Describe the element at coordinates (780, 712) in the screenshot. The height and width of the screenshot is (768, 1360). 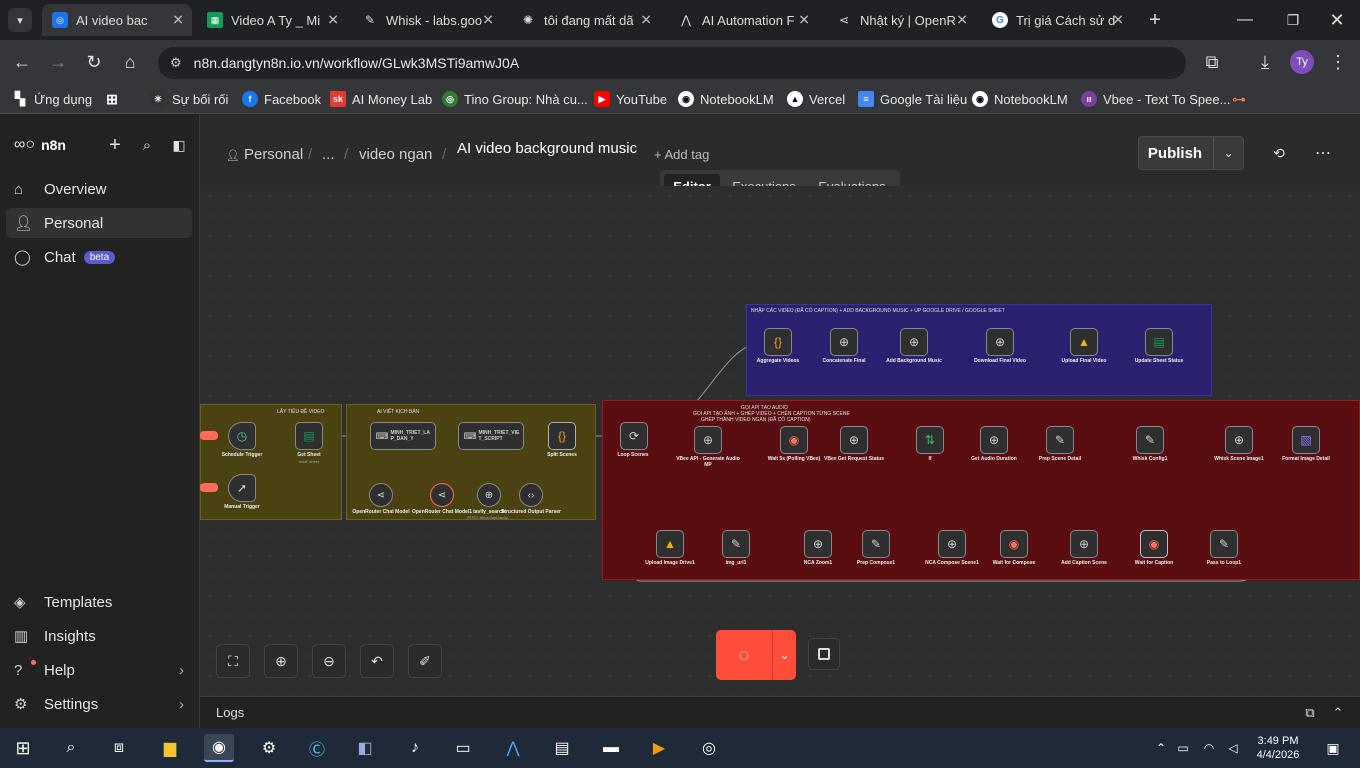
I see `logs-bar: Logs ⧉ ⌃` at that location.